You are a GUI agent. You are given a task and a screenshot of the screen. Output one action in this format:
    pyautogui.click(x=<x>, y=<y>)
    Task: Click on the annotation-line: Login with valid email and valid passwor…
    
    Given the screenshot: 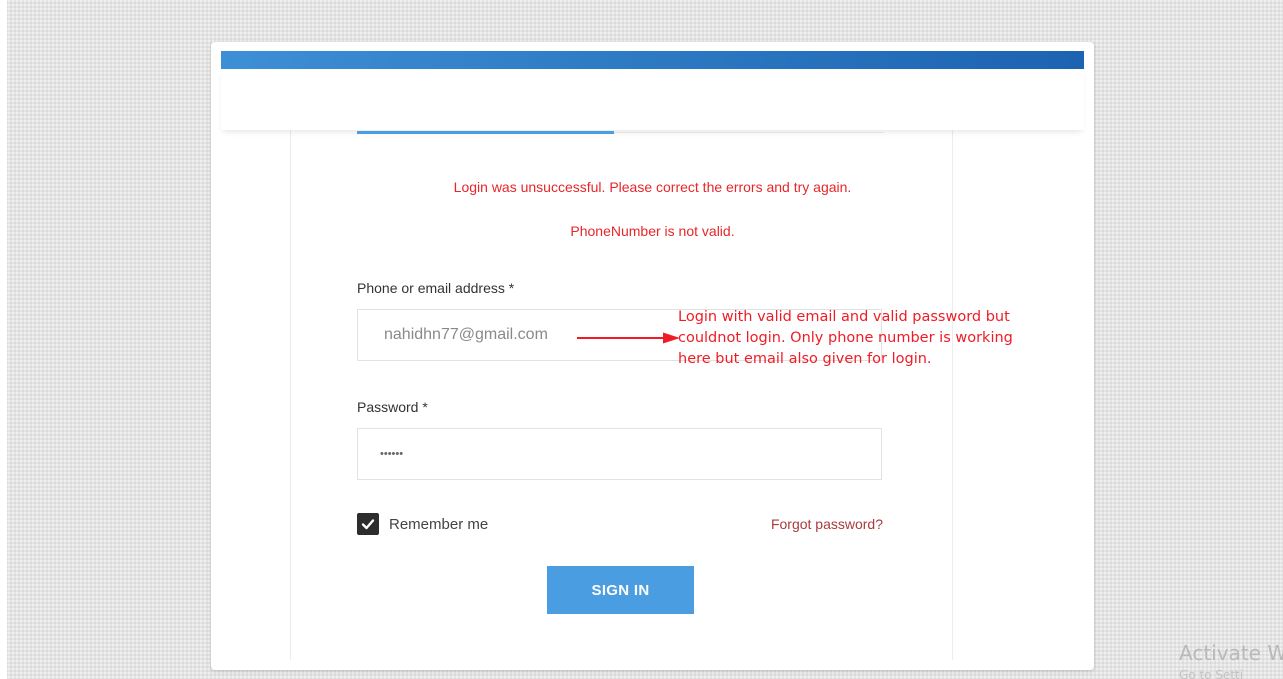 What is the action you would take?
    pyautogui.click(x=844, y=317)
    